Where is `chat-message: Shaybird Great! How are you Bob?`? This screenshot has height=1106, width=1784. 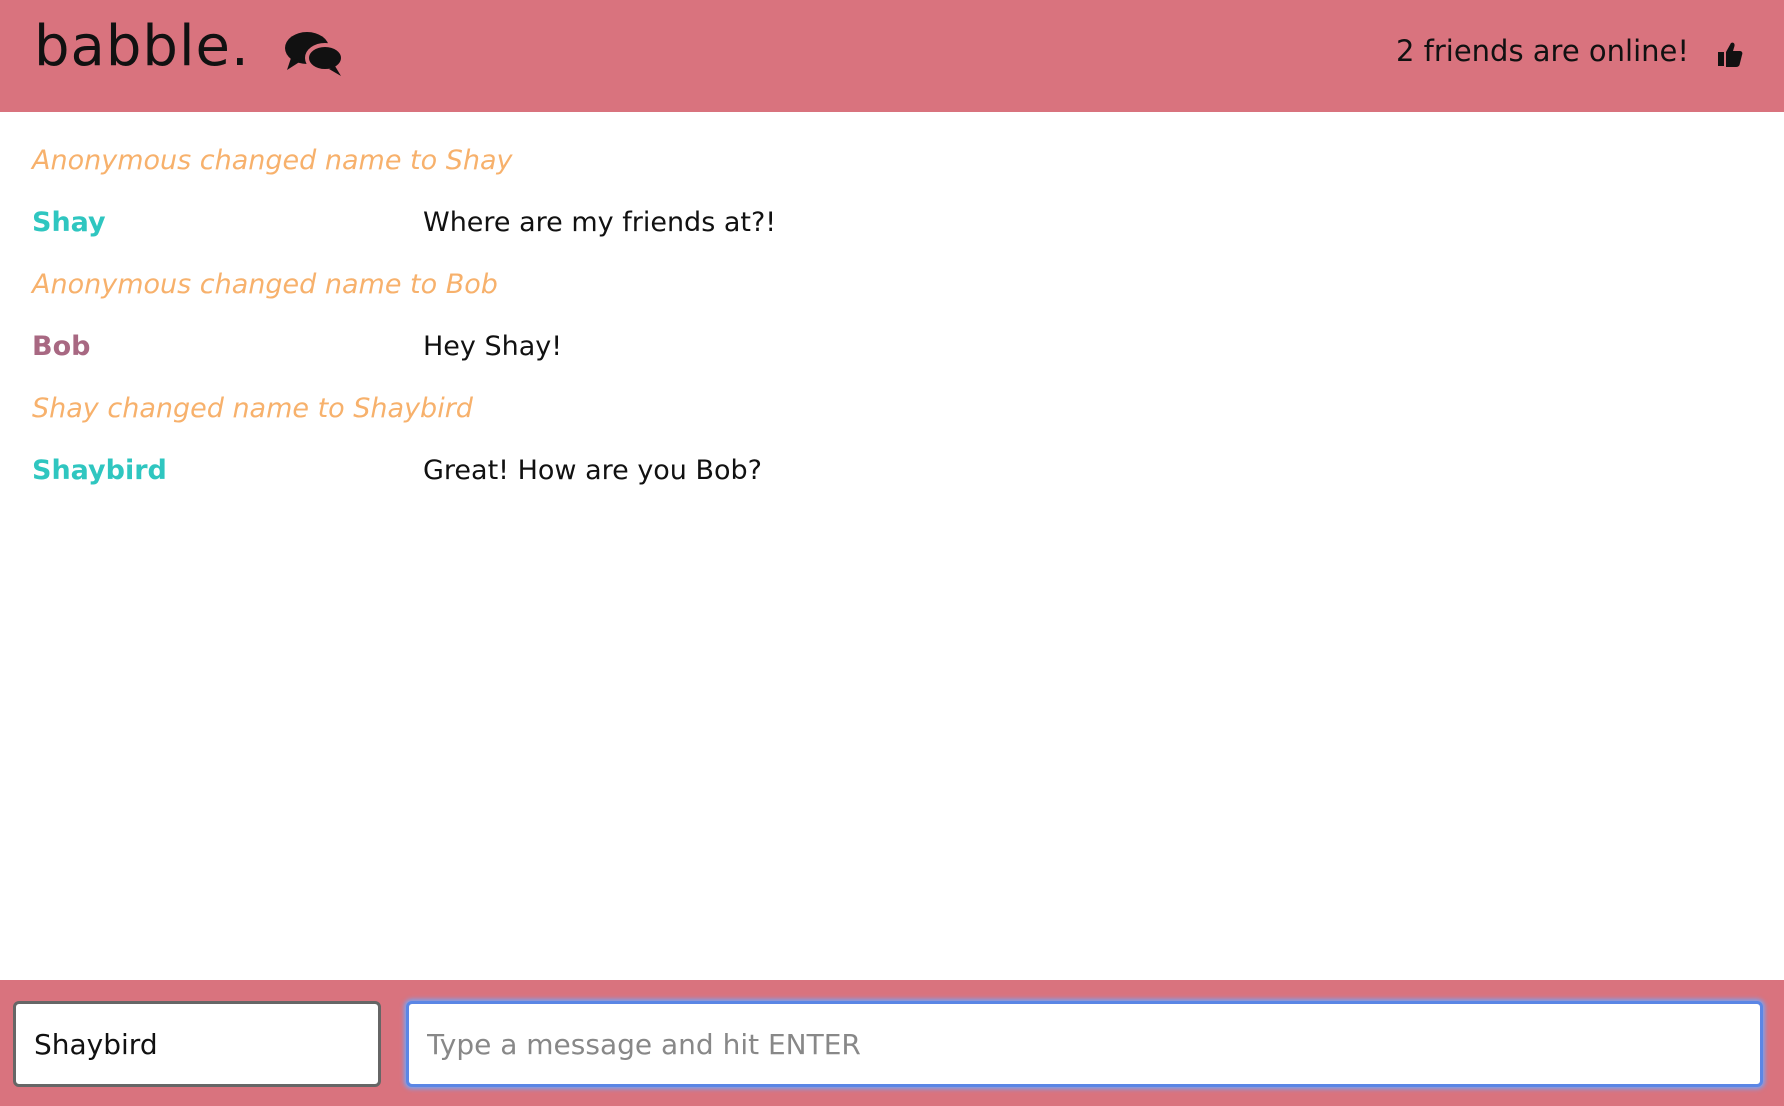 chat-message: Shaybird Great! How are you Bob? is located at coordinates (882, 471).